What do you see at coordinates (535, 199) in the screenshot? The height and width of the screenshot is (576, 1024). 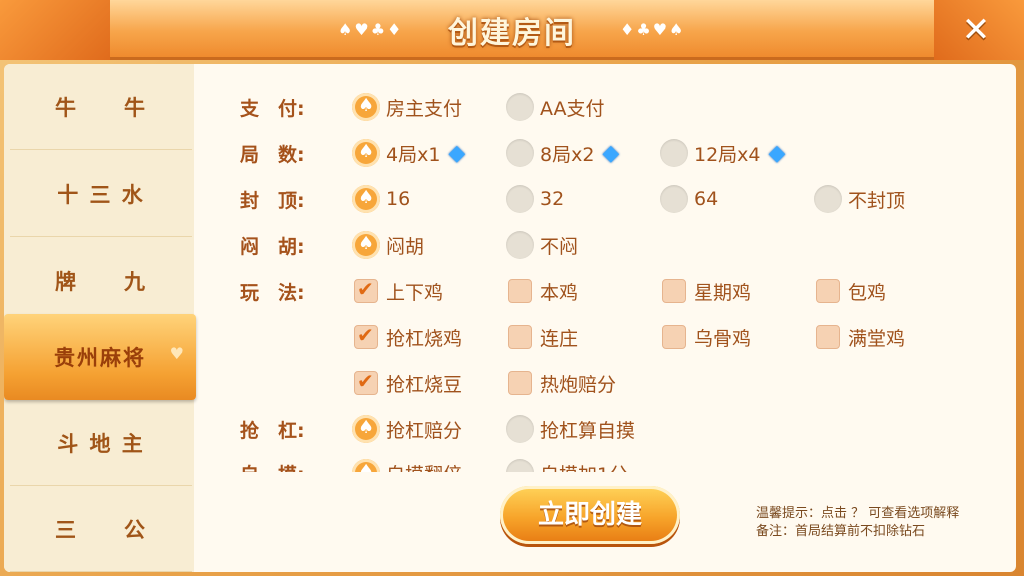 I see `option-cap-32: 32` at bounding box center [535, 199].